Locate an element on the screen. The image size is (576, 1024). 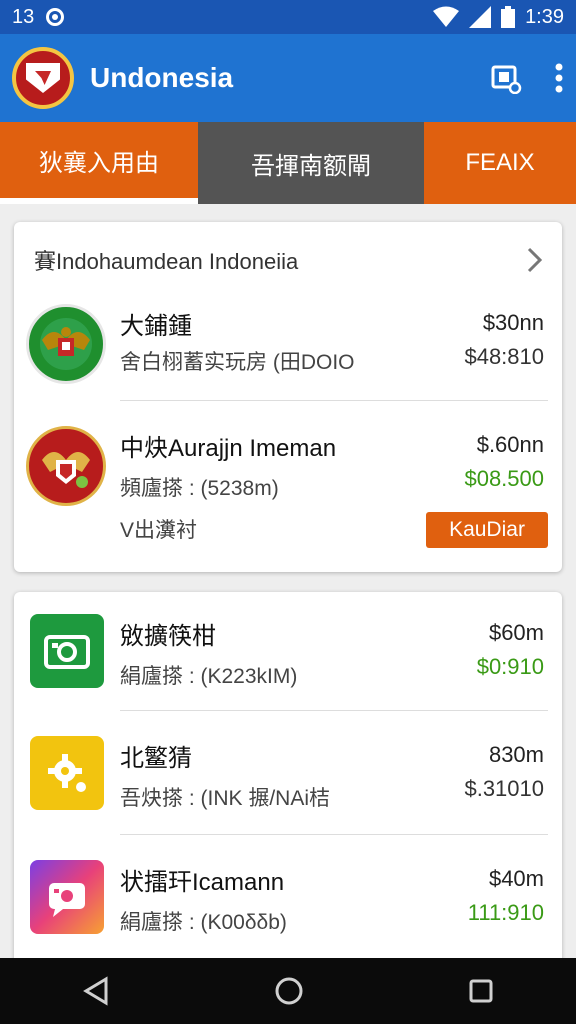
garuda-emblem-icon is located at coordinates (66, 344).